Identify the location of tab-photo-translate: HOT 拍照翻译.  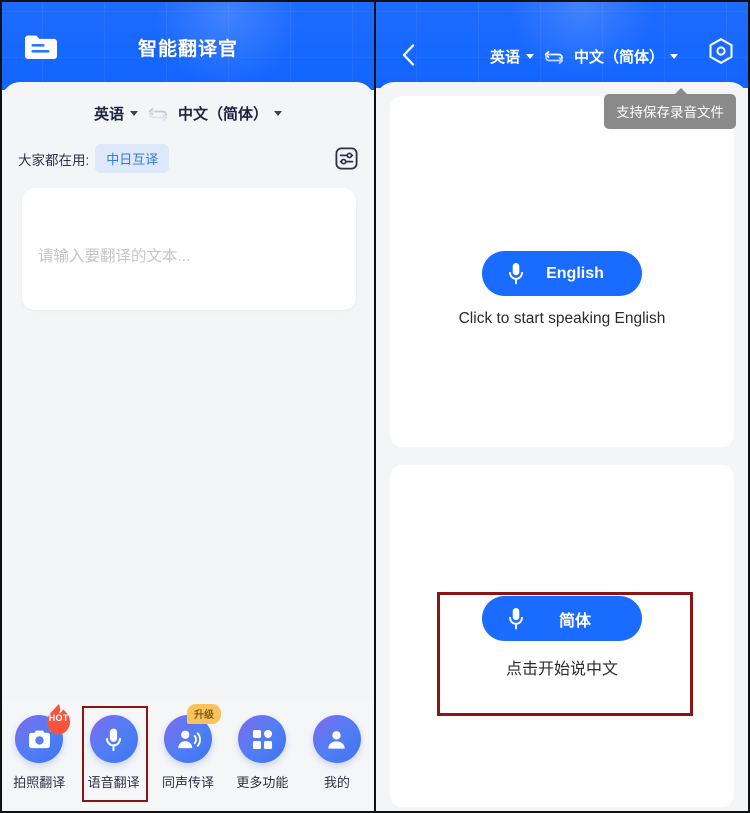
(39, 747).